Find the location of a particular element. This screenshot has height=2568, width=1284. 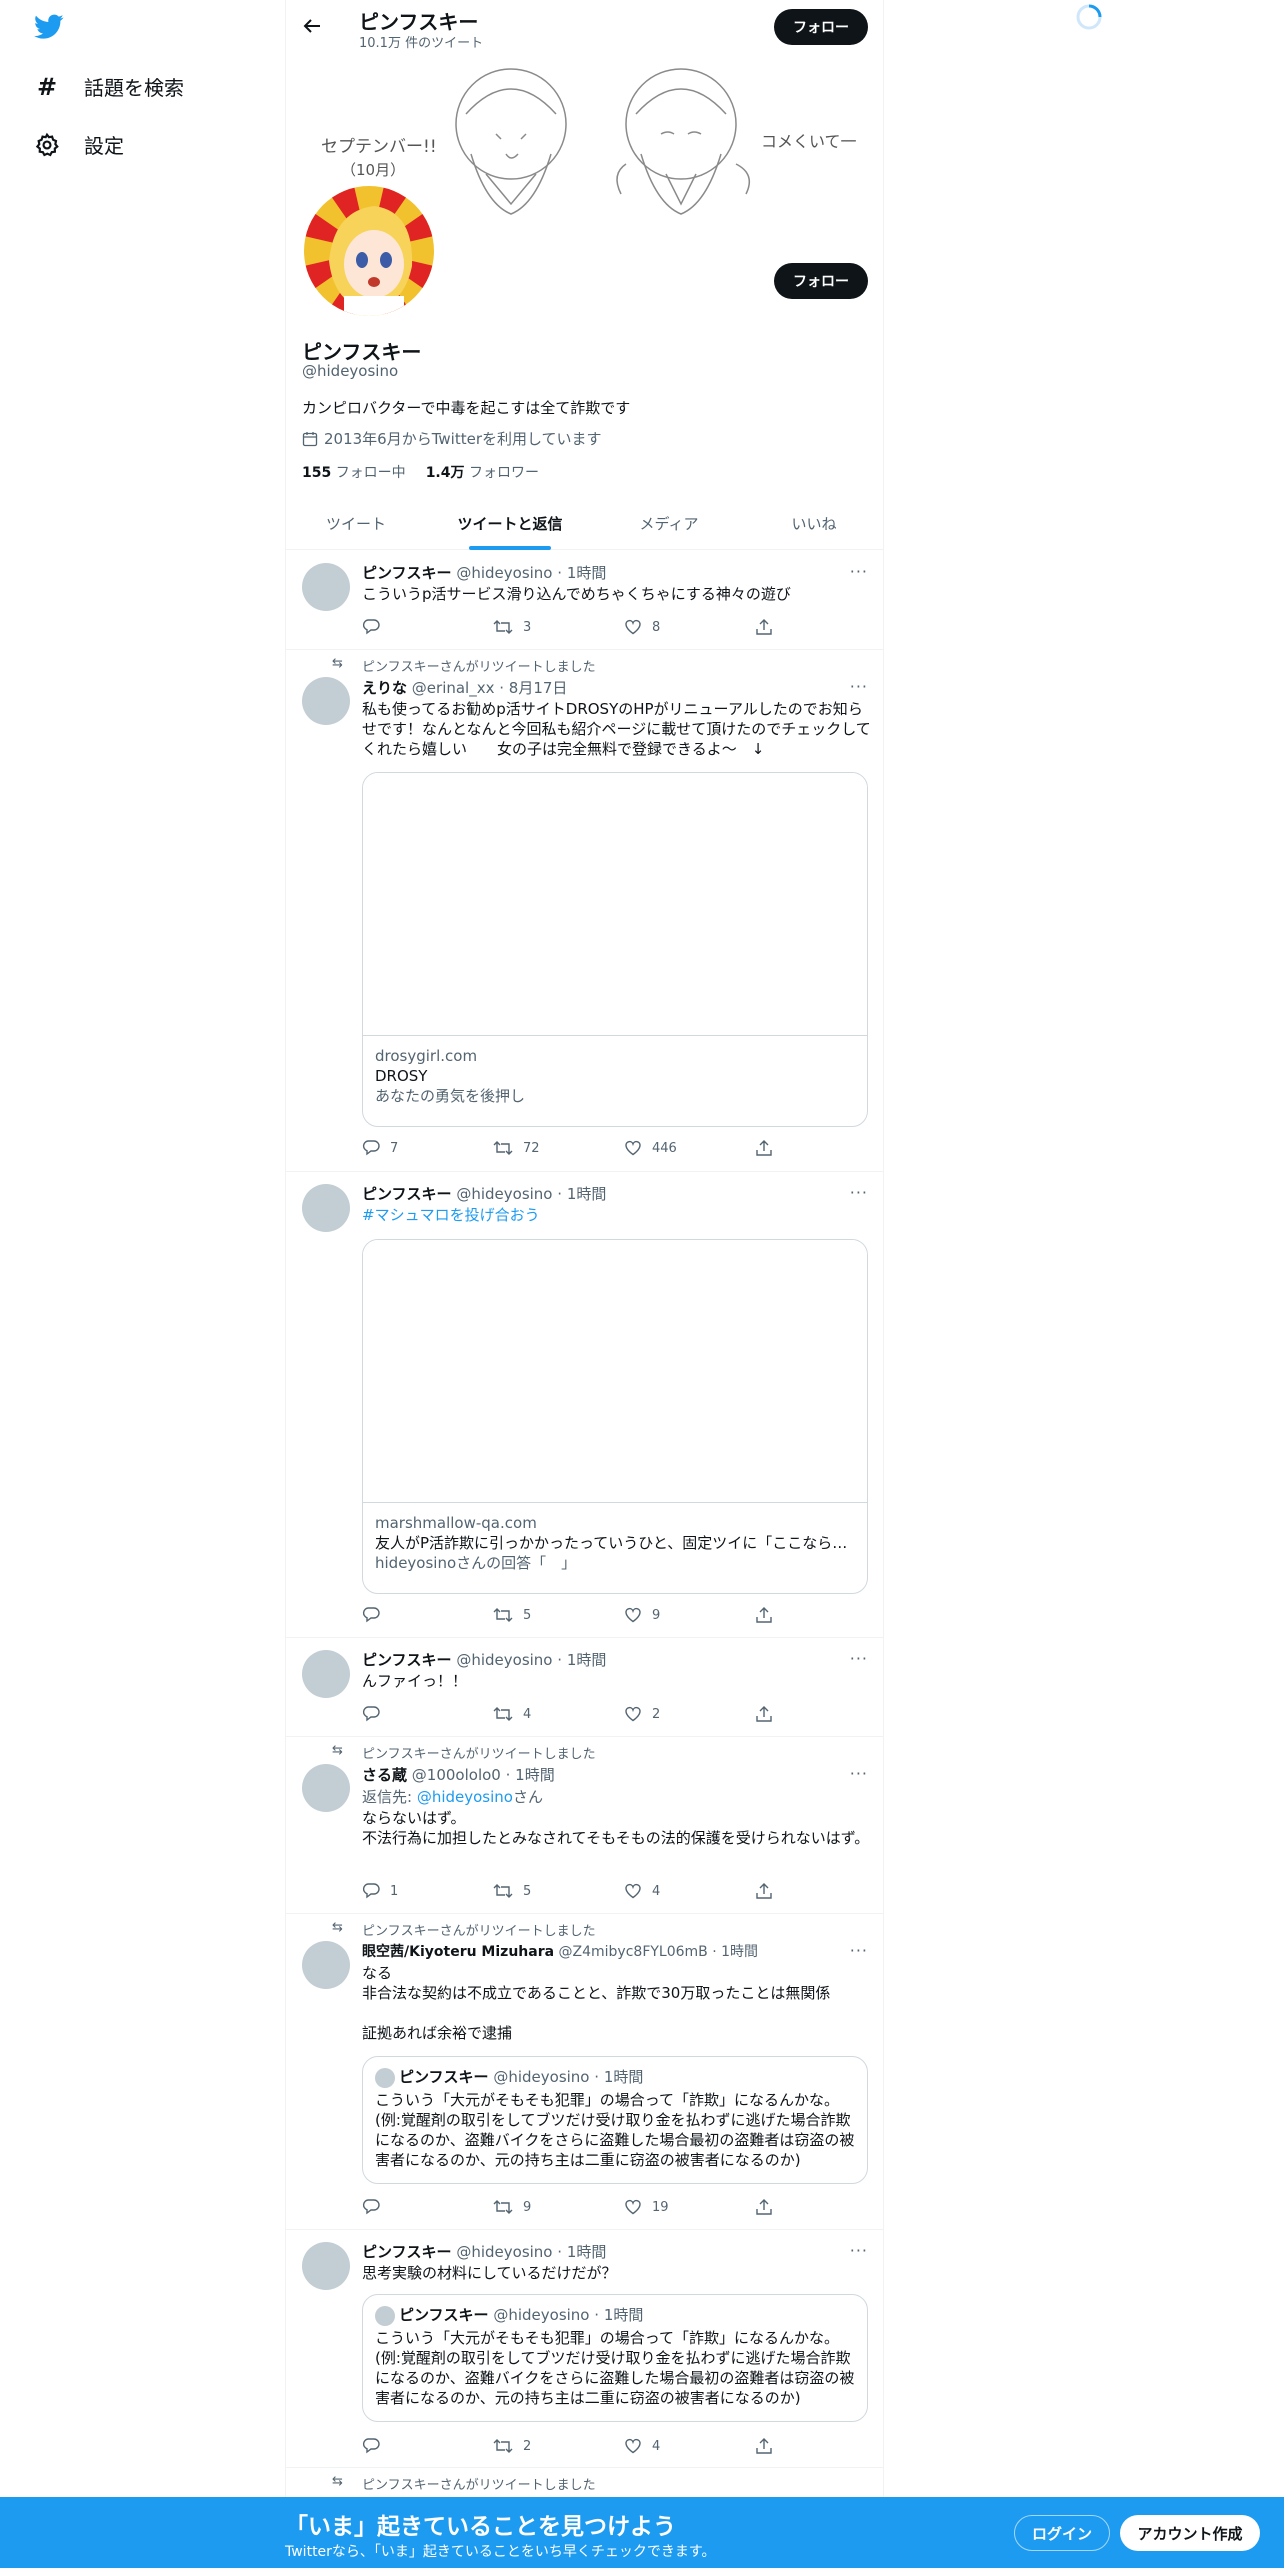

profile-follow-button: フォロー is located at coordinates (821, 281).